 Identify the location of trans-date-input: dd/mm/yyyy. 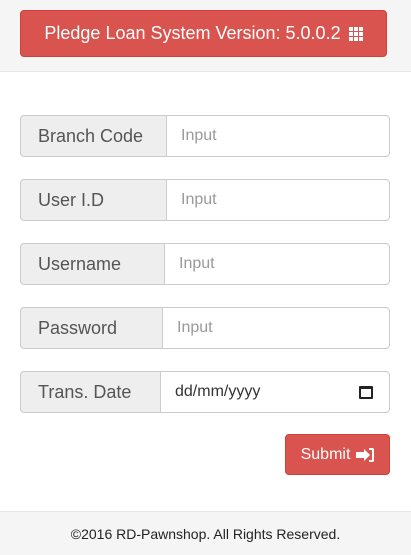
(275, 392).